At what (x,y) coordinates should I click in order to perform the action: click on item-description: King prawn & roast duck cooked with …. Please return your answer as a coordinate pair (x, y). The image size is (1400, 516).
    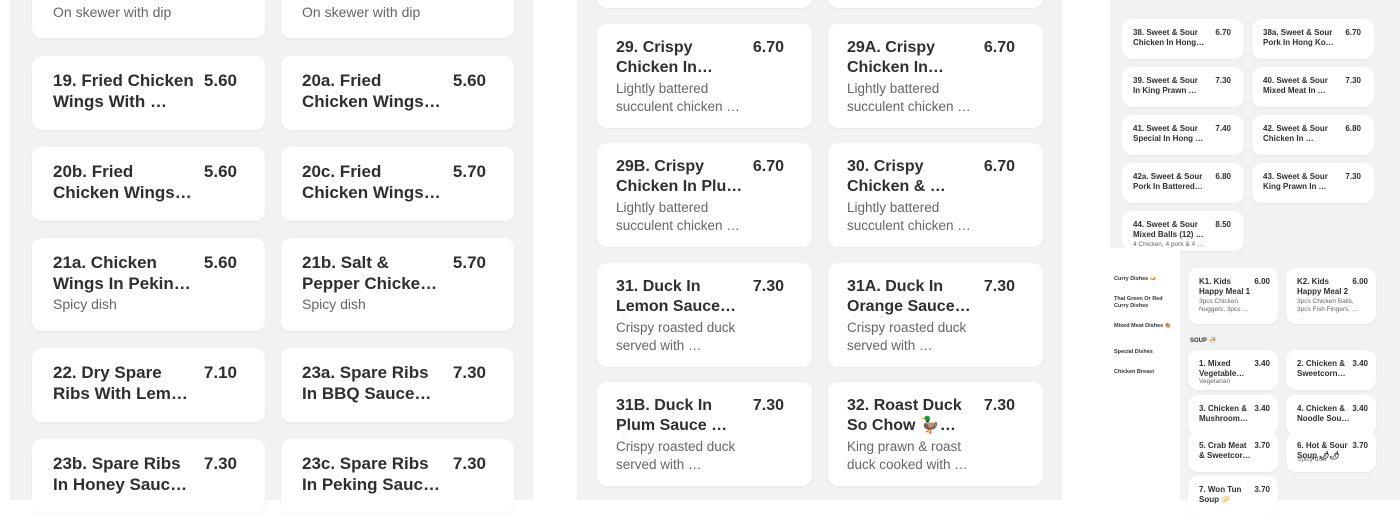
    Looking at the image, I should click on (907, 455).